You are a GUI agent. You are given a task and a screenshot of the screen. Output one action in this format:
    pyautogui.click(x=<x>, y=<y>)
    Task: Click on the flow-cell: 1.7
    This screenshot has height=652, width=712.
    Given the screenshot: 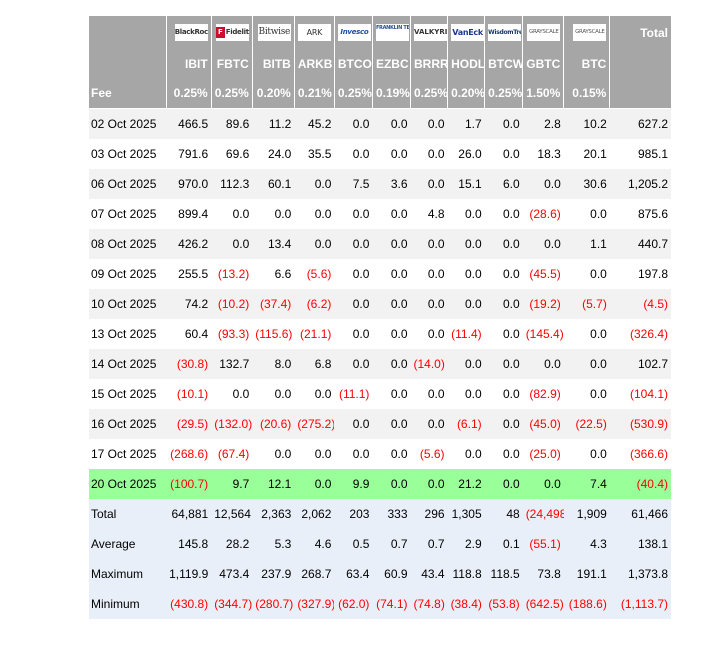 What is the action you would take?
    pyautogui.click(x=466, y=123)
    